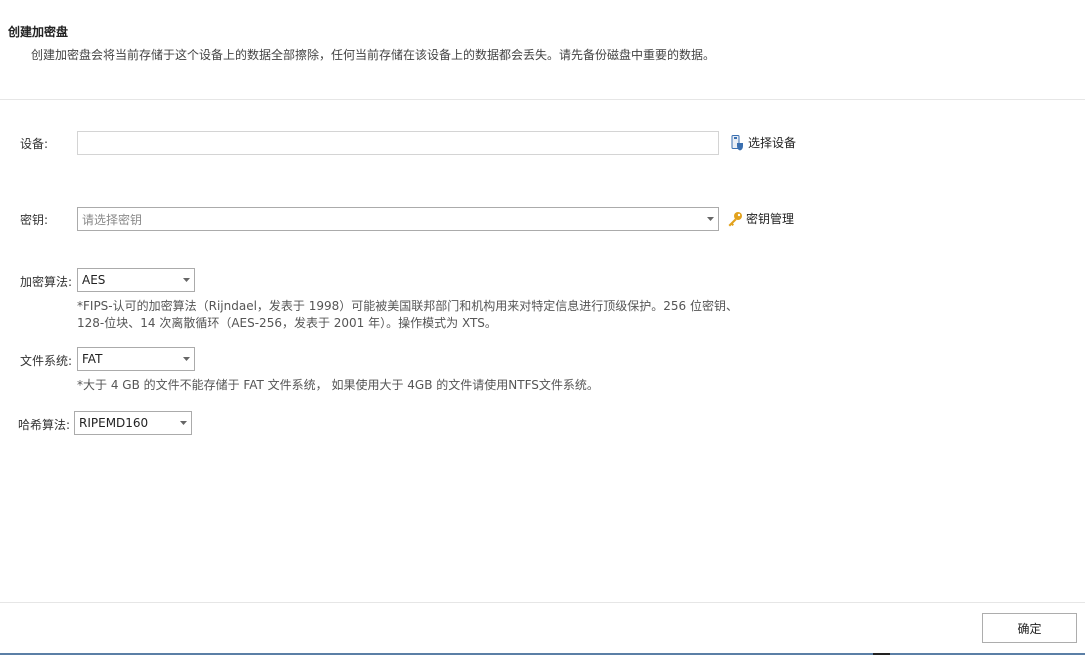 This screenshot has width=1085, height=655. I want to click on hash-algorithm-value: RIPEMD160, so click(114, 423).